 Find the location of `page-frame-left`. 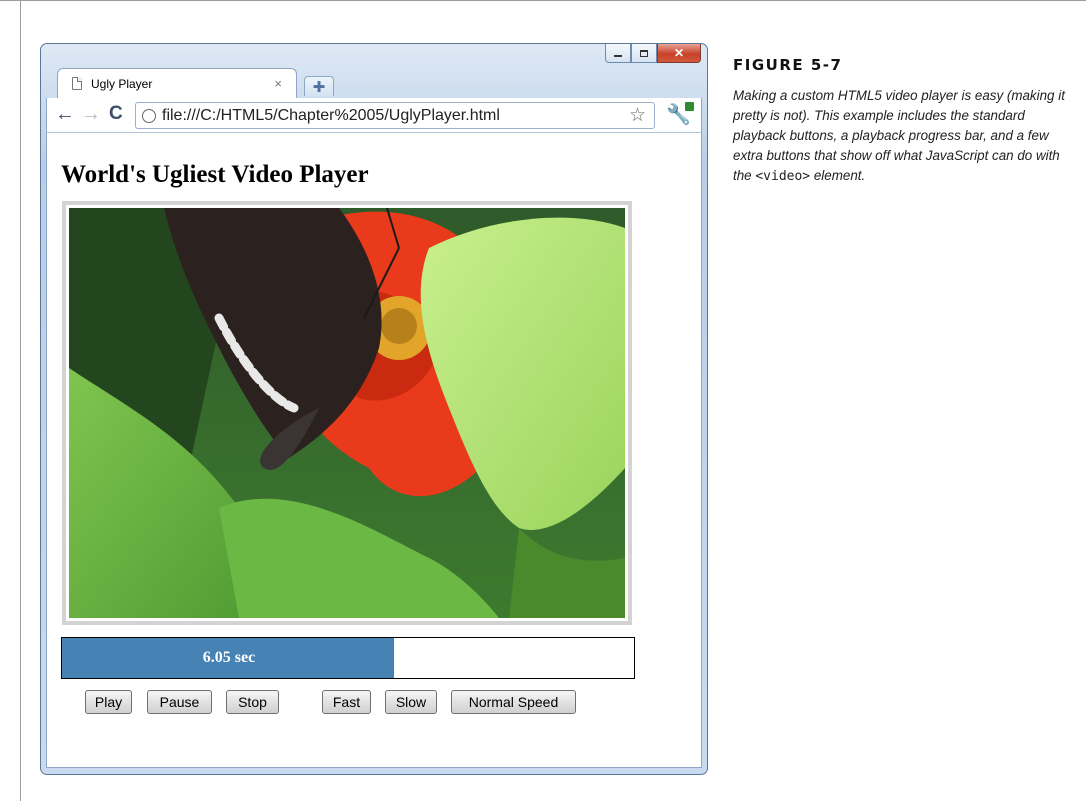

page-frame-left is located at coordinates (20, 400).